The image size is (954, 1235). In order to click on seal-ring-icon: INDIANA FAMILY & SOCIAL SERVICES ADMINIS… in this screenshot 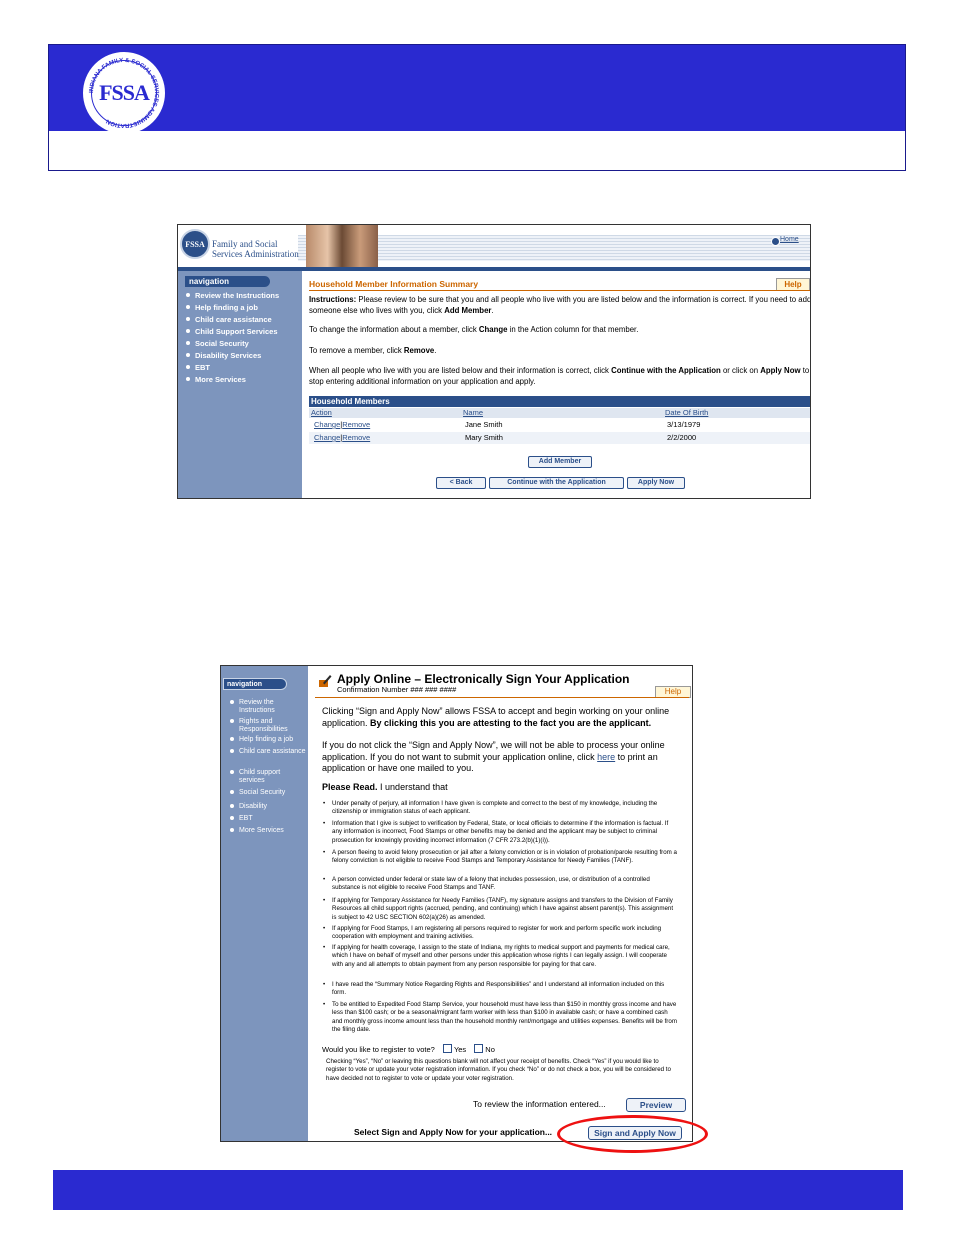, I will do `click(124, 93)`.